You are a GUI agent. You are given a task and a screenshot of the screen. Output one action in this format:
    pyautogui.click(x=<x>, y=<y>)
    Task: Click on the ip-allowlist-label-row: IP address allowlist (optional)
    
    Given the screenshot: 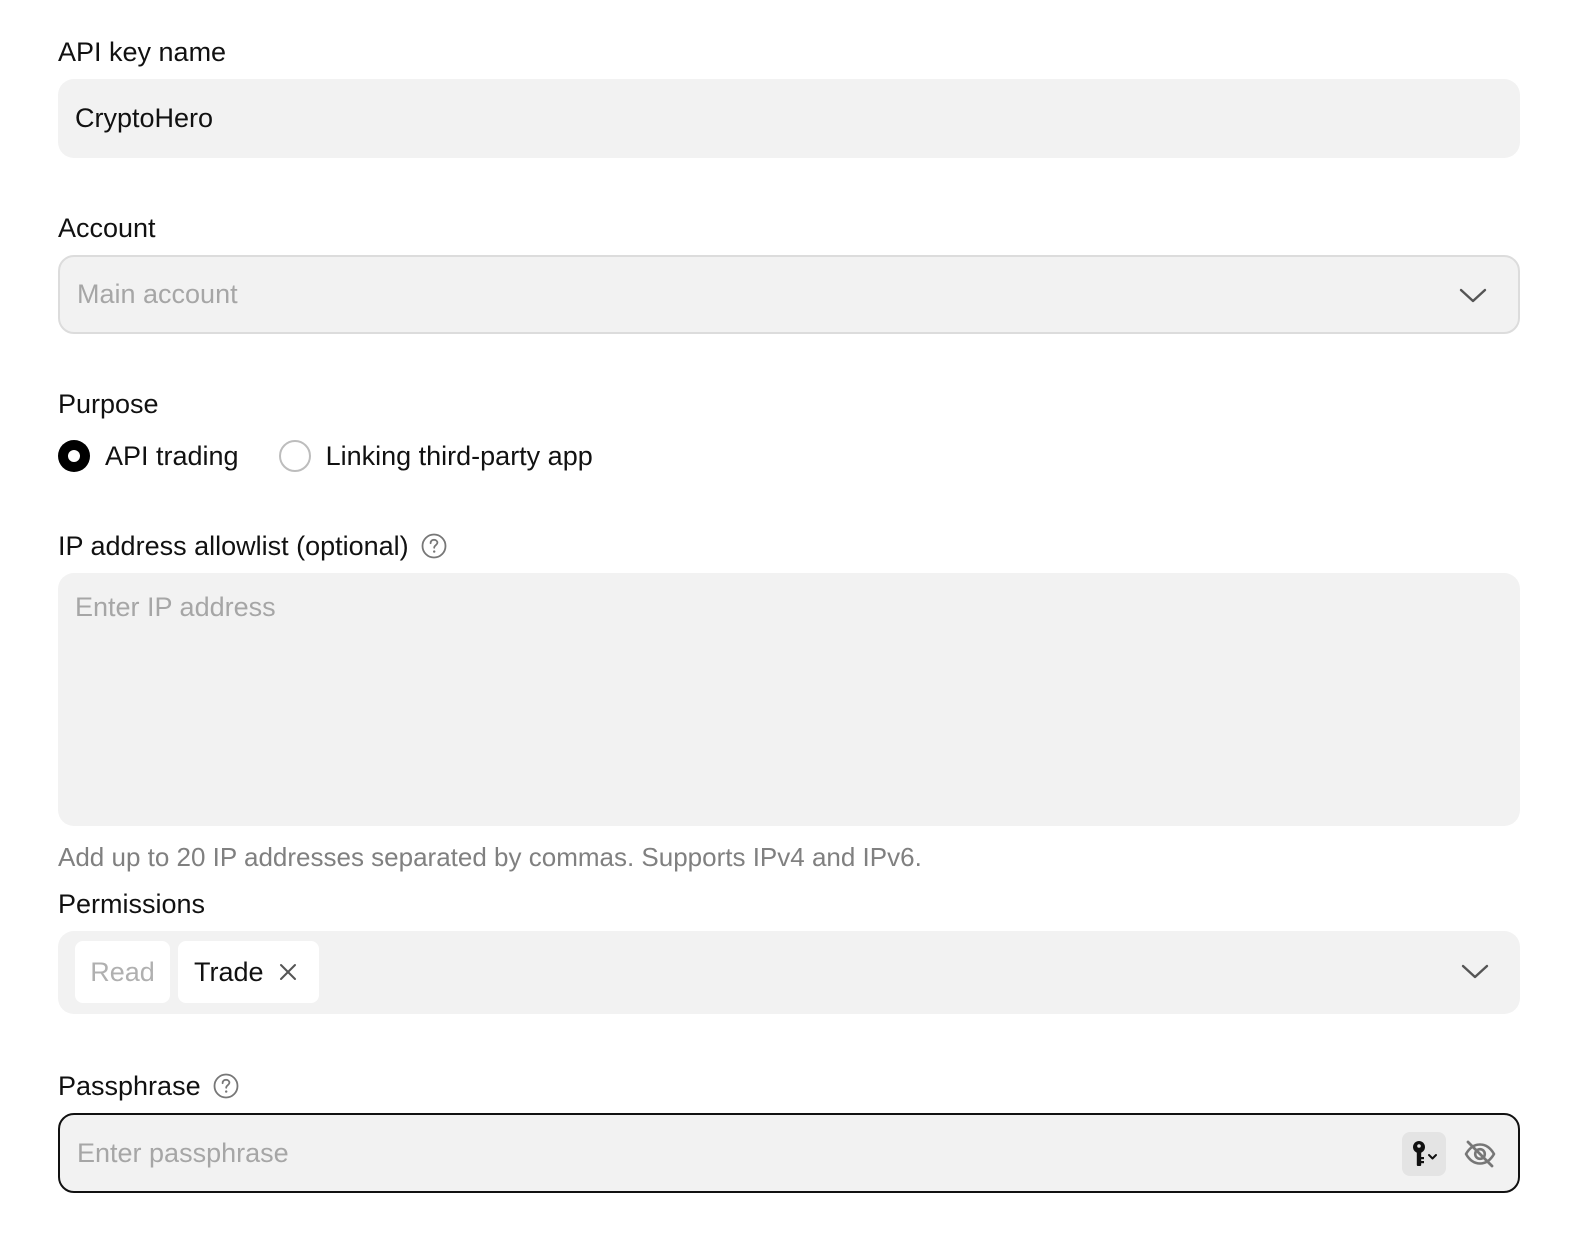 What is the action you would take?
    pyautogui.click(x=252, y=546)
    